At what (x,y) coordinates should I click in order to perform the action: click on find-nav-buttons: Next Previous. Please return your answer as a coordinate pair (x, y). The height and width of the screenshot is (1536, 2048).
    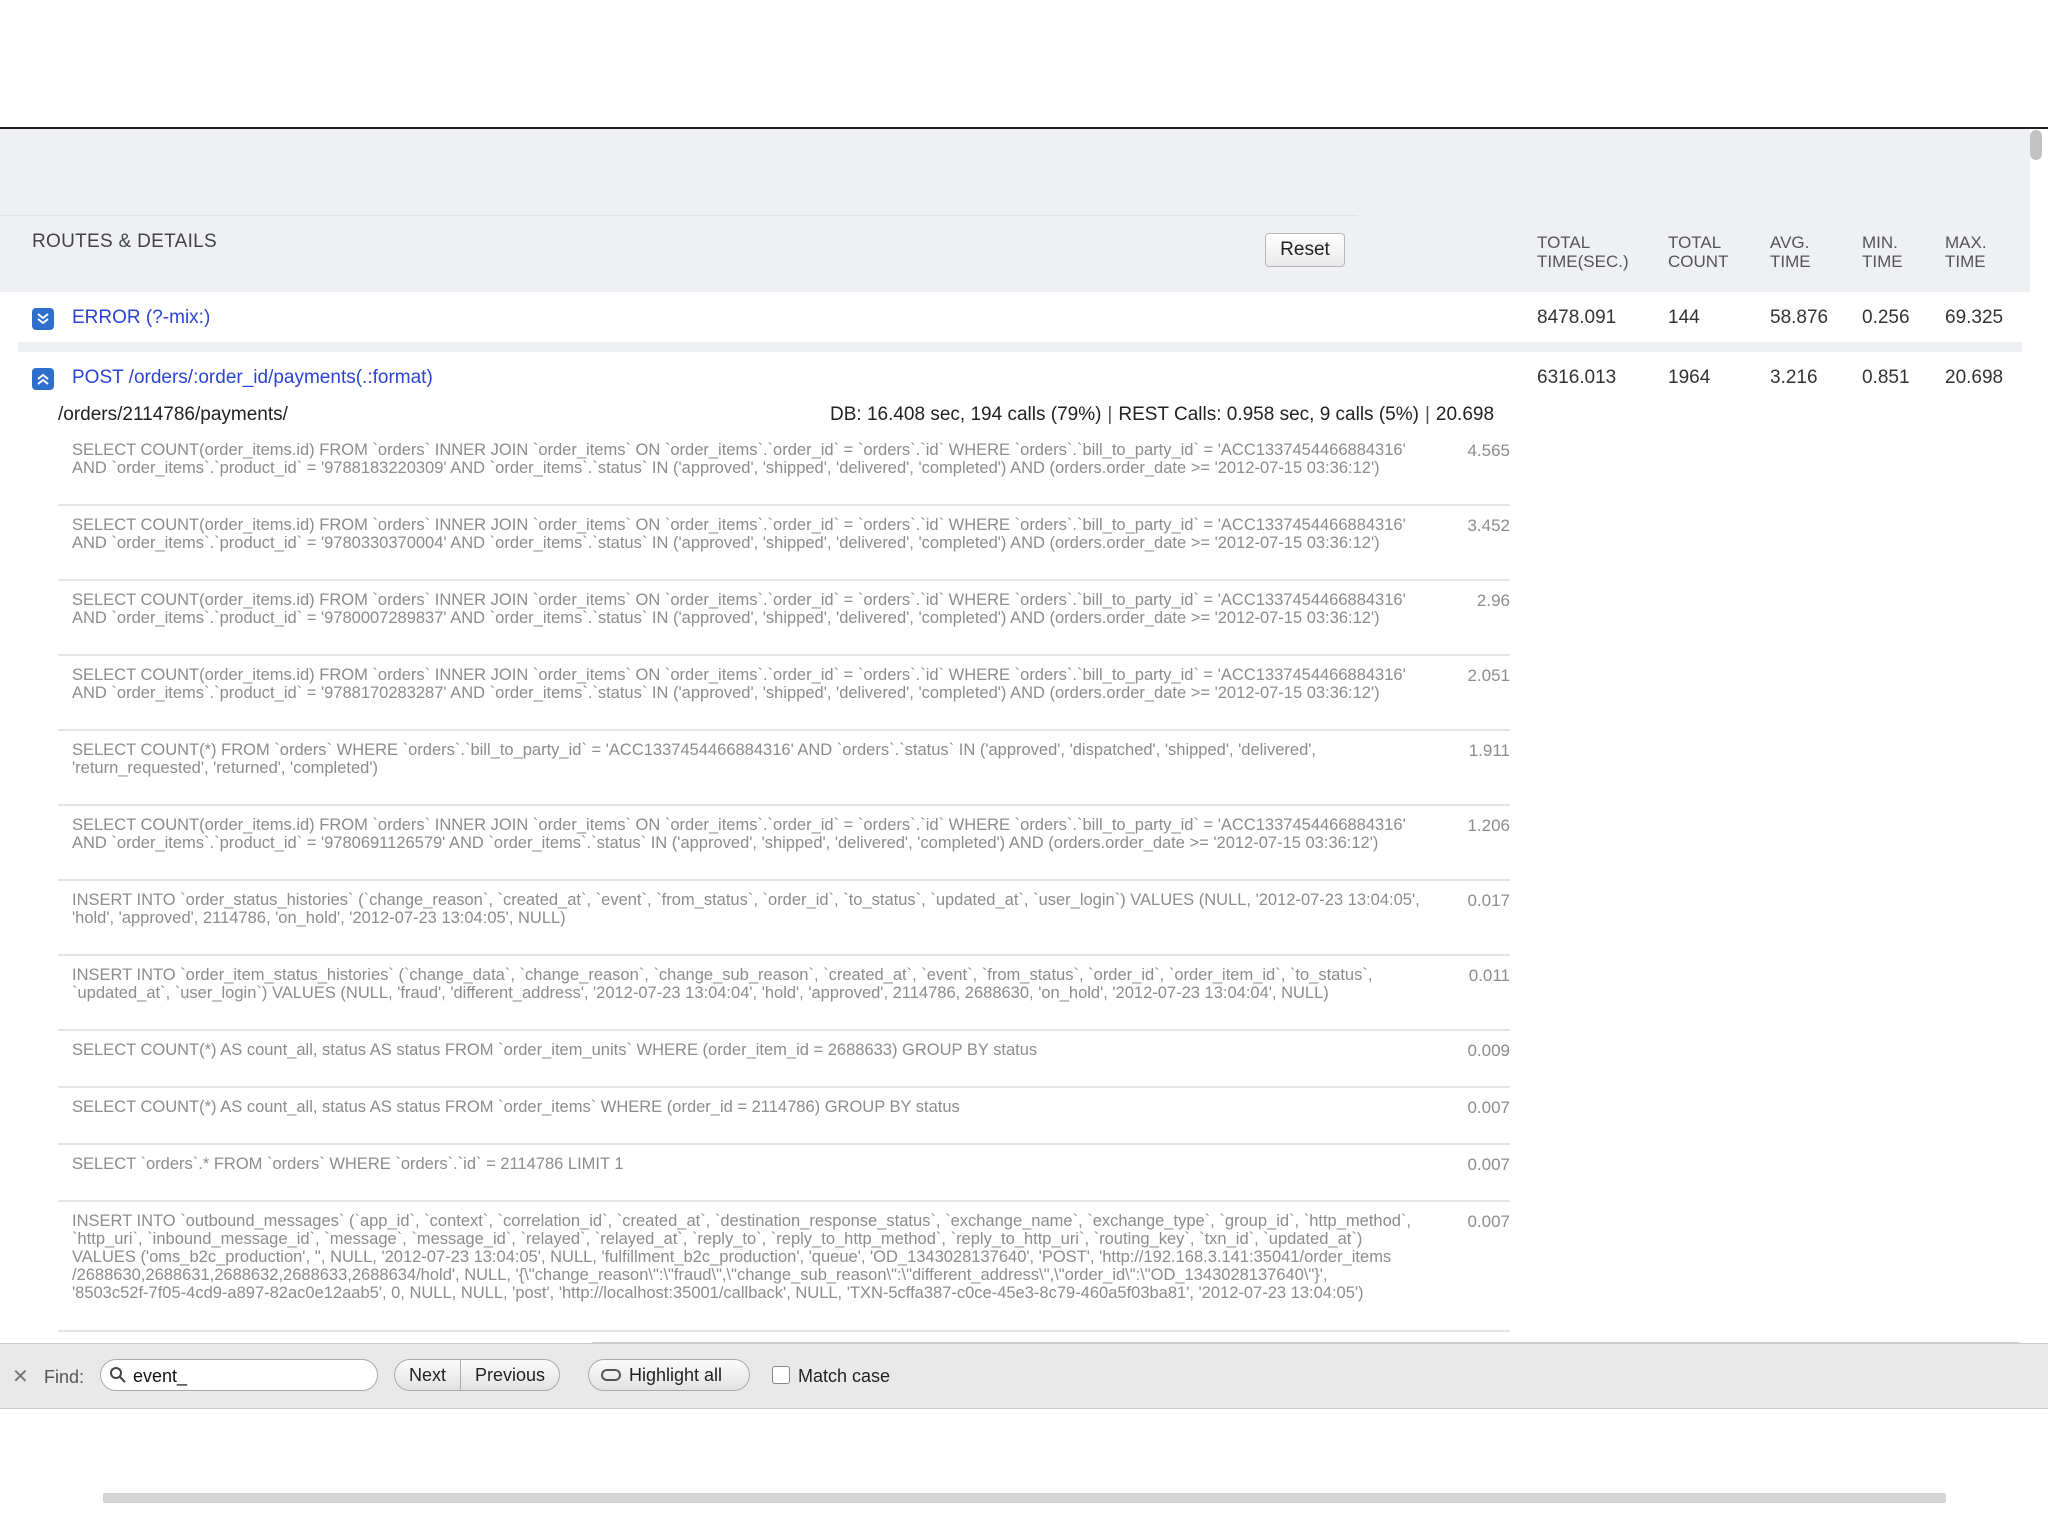
    Looking at the image, I should click on (477, 1375).